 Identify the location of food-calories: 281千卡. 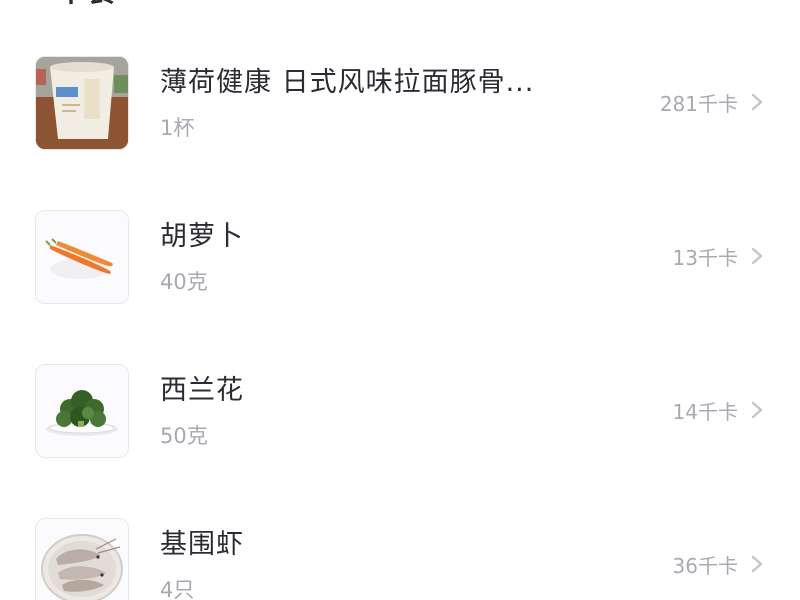
(698, 104).